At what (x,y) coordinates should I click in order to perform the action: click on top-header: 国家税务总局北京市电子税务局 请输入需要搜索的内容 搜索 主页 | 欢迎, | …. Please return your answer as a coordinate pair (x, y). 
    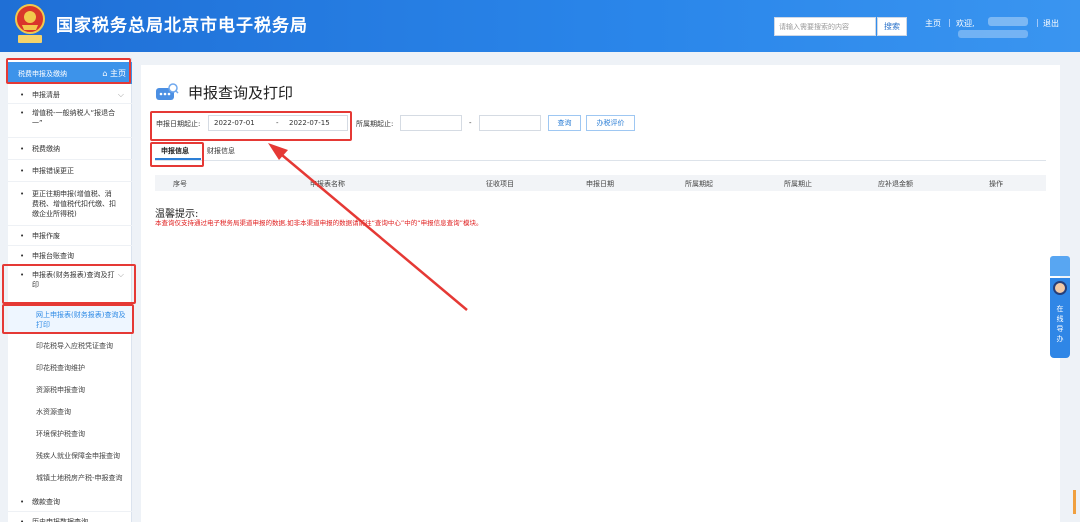
    Looking at the image, I should click on (540, 26).